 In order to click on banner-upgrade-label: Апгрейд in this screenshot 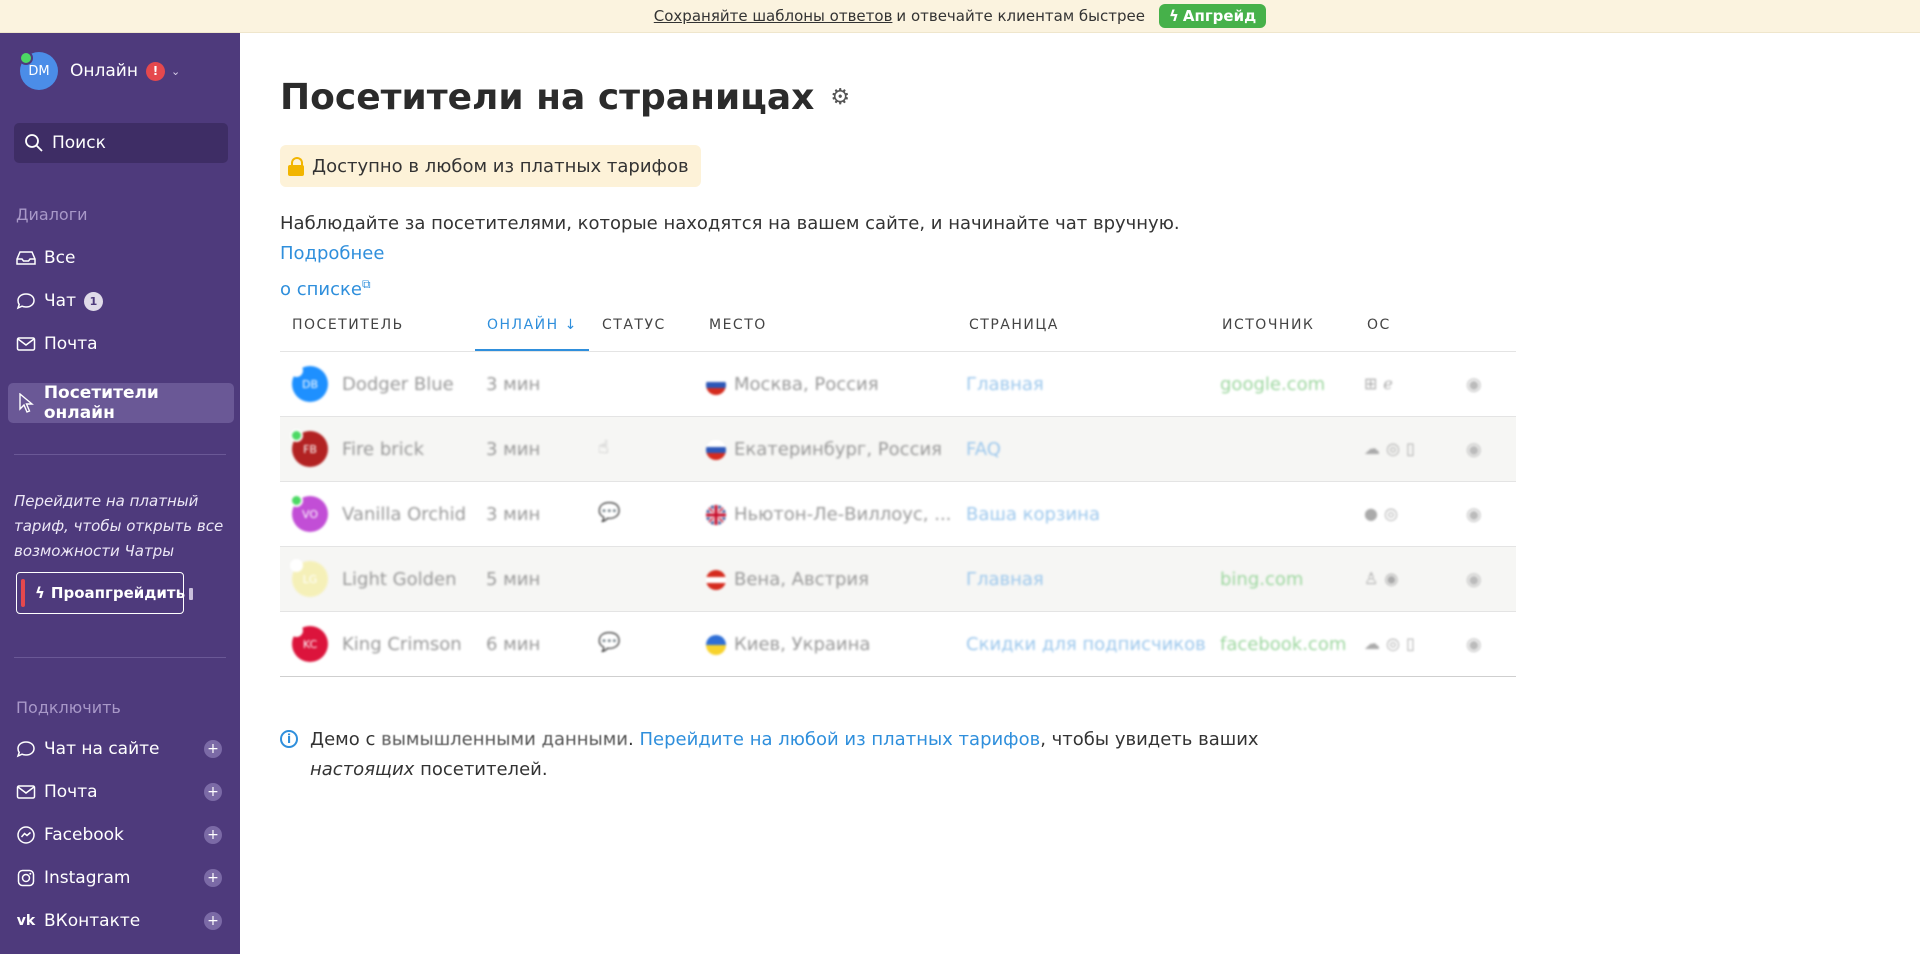, I will do `click(1219, 16)`.